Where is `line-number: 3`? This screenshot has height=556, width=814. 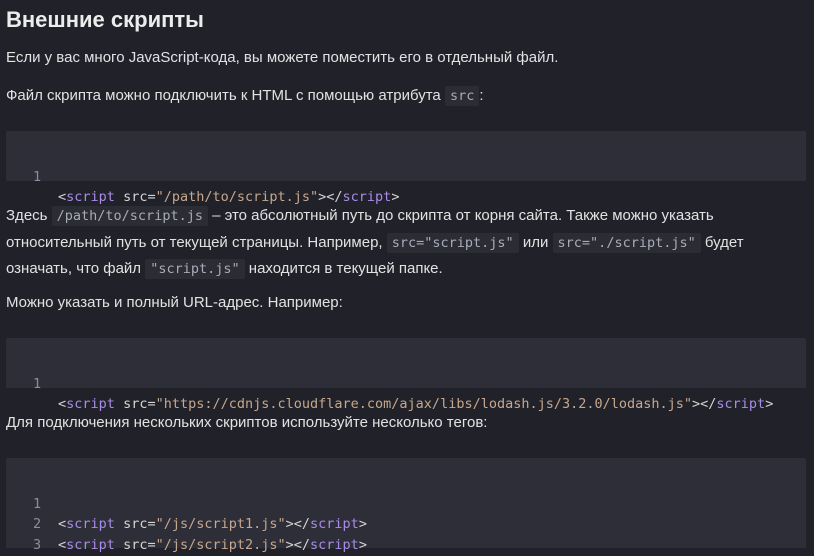
line-number: 3 is located at coordinates (37, 544).